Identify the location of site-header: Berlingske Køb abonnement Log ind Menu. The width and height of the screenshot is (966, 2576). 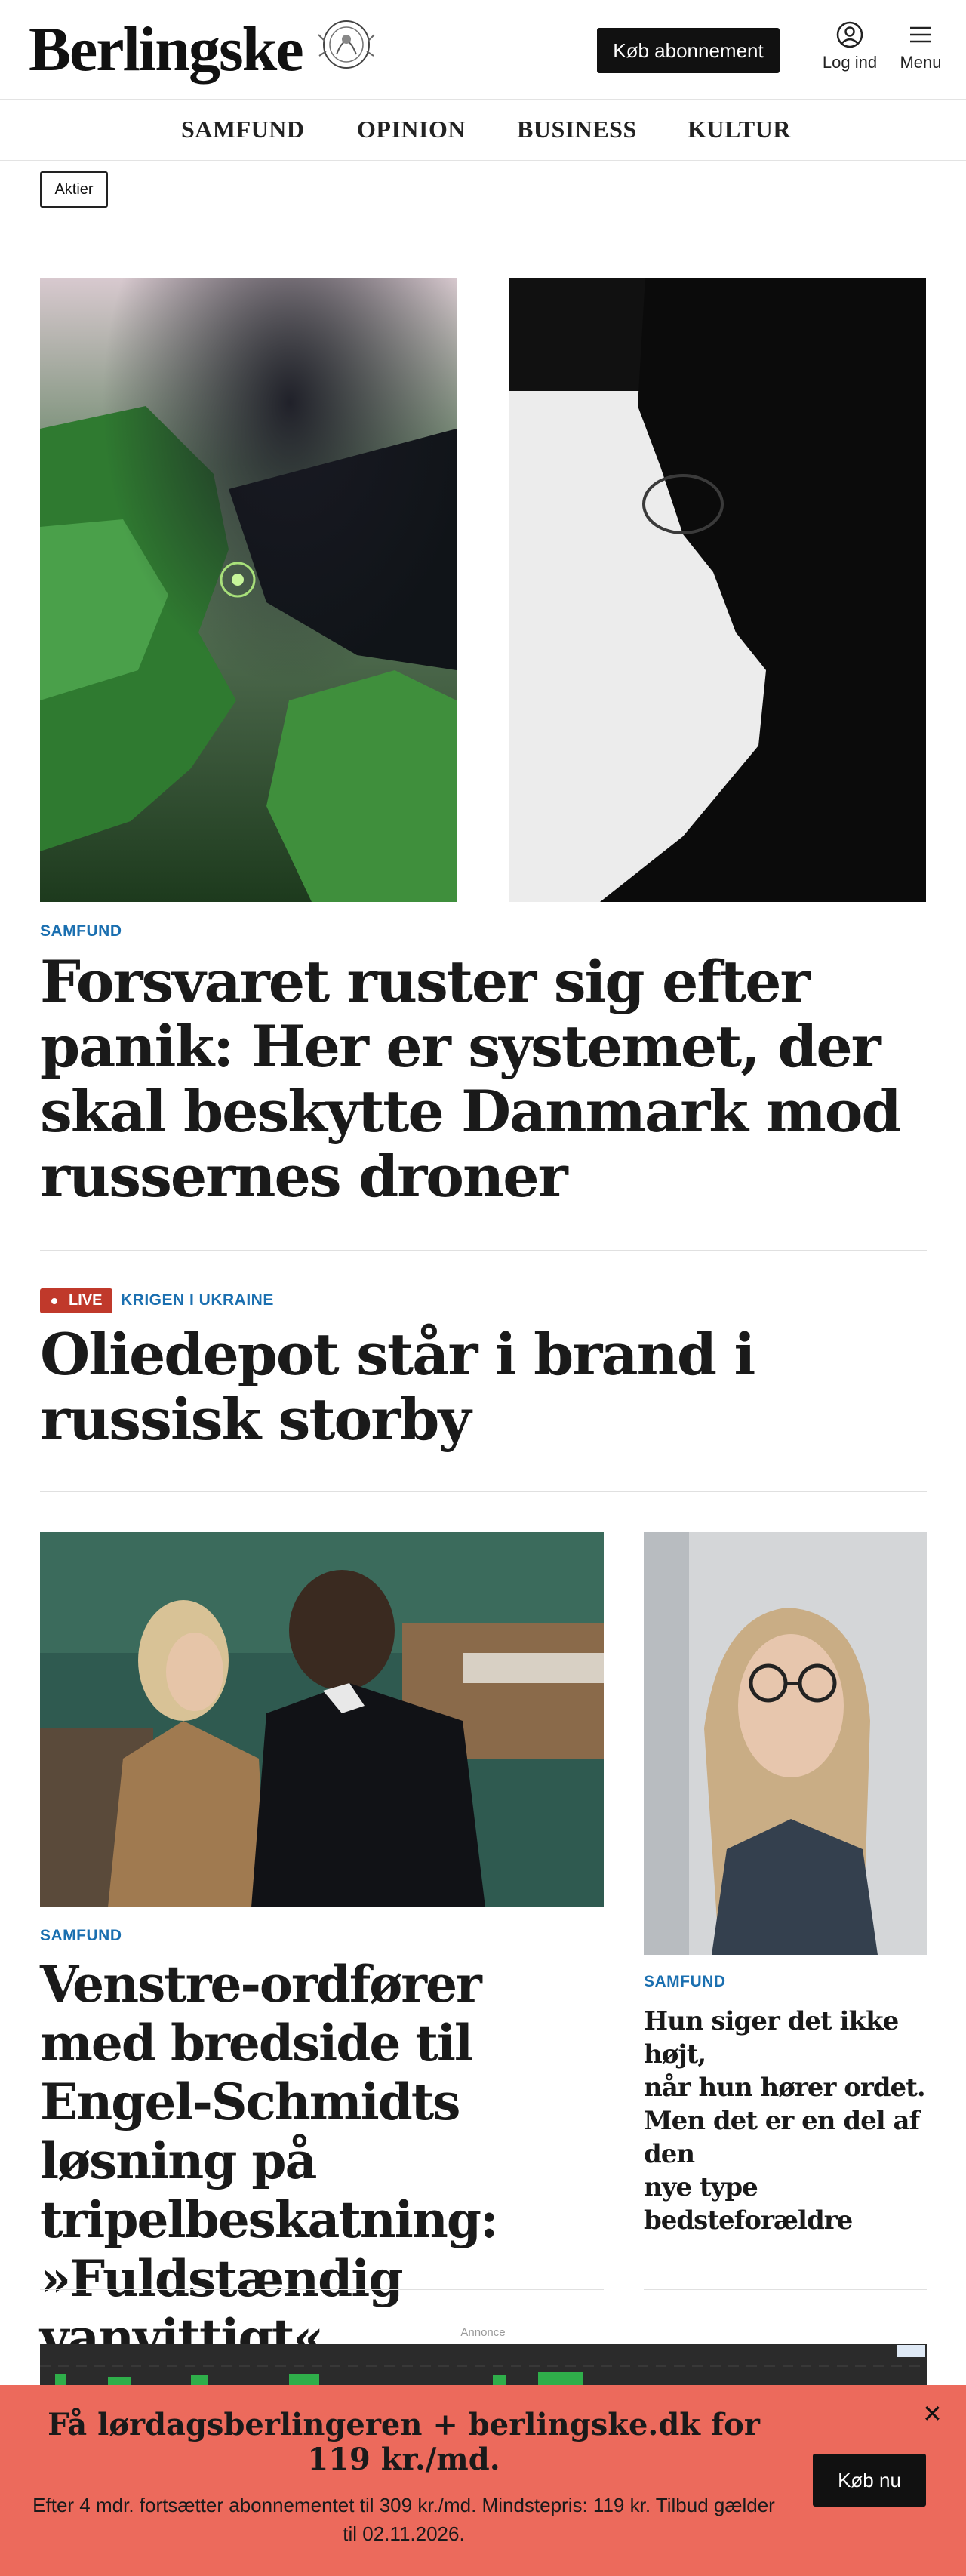
(483, 50).